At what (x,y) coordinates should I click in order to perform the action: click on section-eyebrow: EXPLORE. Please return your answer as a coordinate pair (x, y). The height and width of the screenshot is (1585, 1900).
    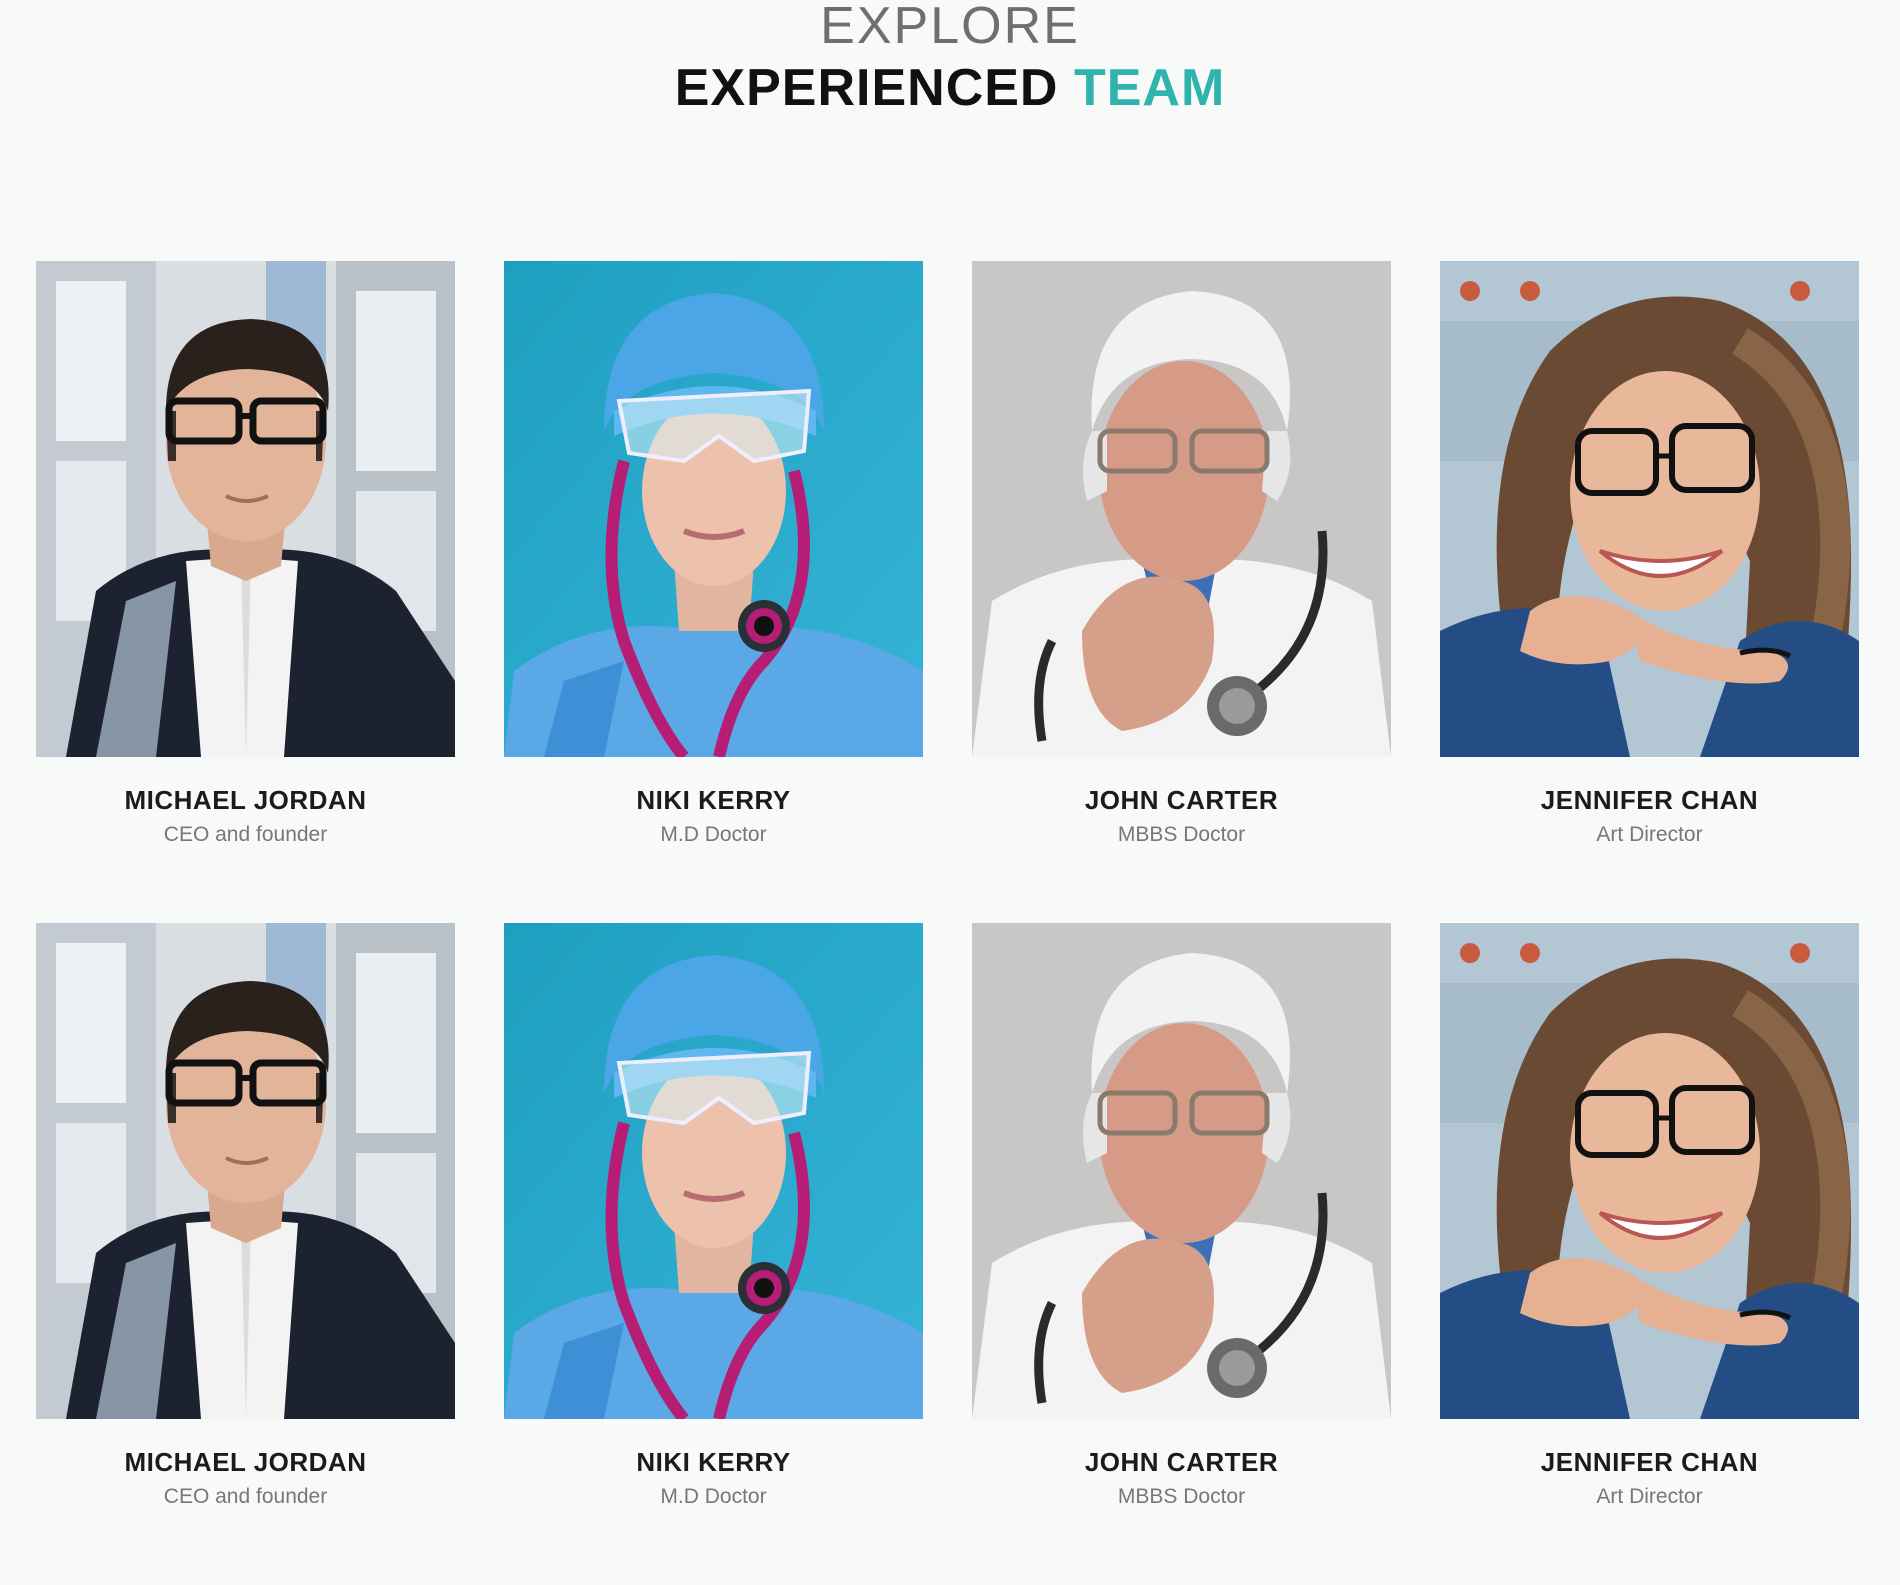
    Looking at the image, I should click on (950, 27).